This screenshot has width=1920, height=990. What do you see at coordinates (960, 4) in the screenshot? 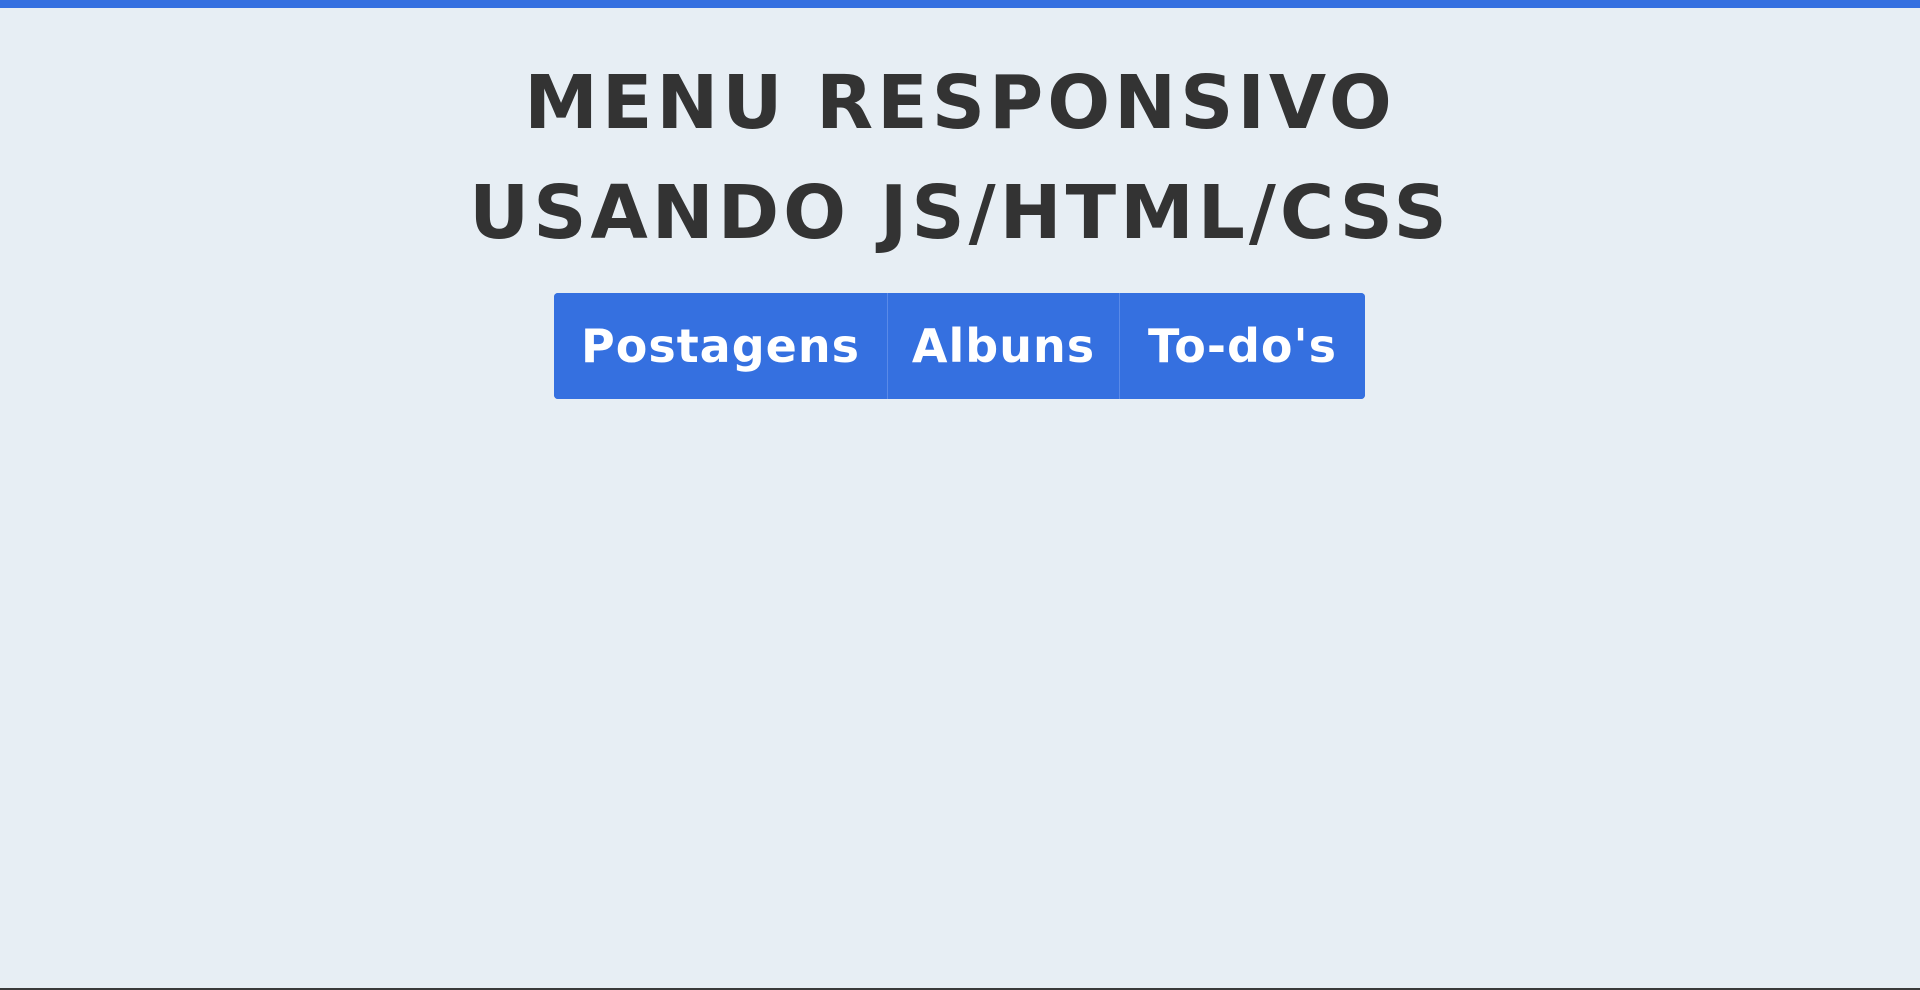
I see `top-accent-bar` at bounding box center [960, 4].